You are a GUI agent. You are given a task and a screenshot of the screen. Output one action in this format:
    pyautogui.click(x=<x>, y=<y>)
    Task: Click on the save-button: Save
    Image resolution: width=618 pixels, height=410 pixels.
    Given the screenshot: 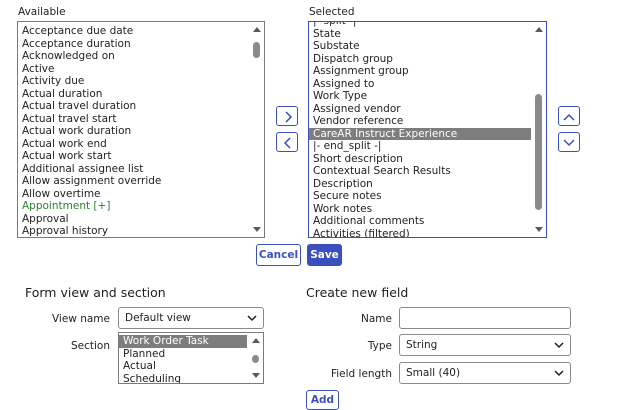 What is the action you would take?
    pyautogui.click(x=324, y=255)
    